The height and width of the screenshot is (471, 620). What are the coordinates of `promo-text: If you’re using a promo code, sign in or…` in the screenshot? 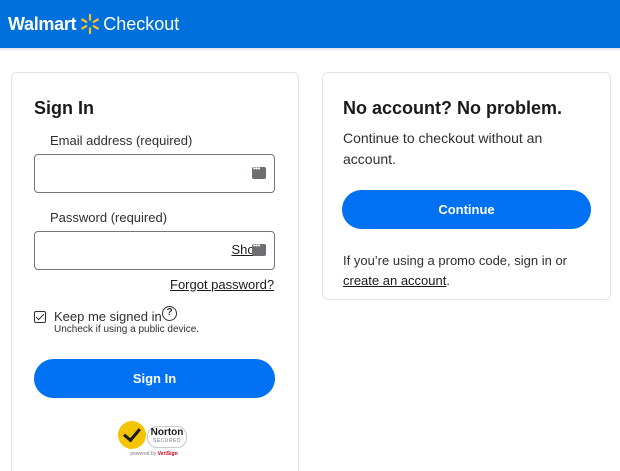 It's located at (473, 271).